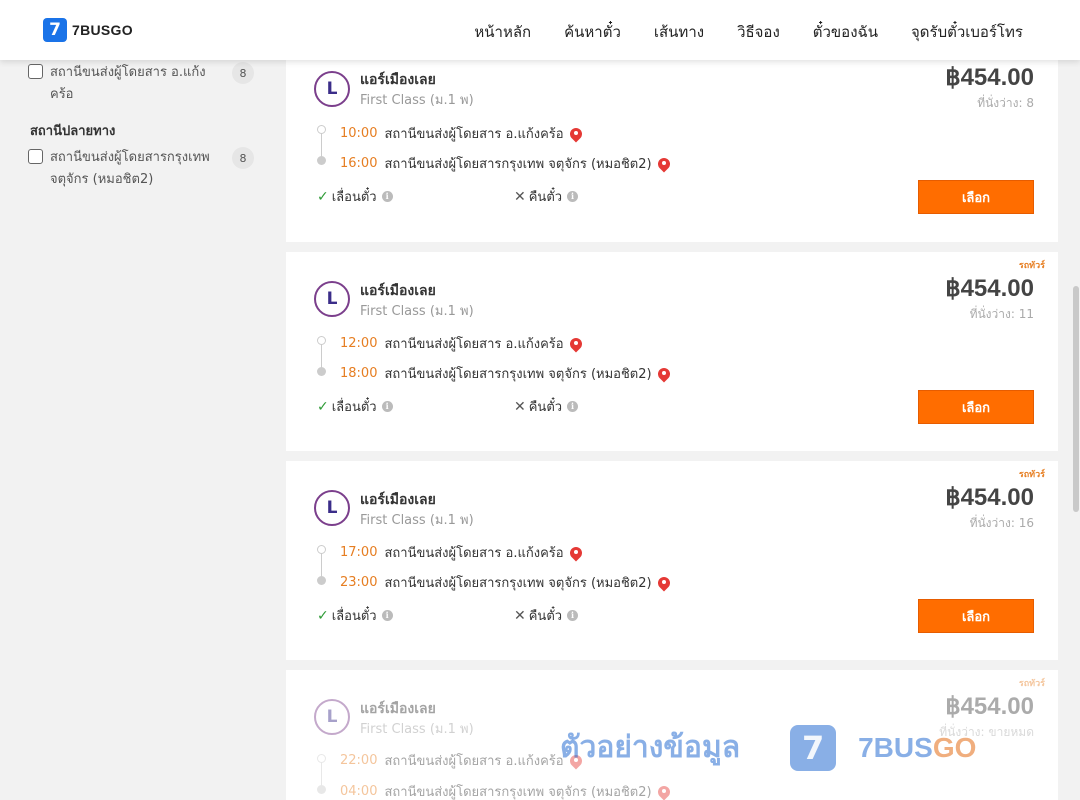  Describe the element at coordinates (845, 32) in the screenshot. I see `nav-my-tickets: ตั๋วของฉัน` at that location.